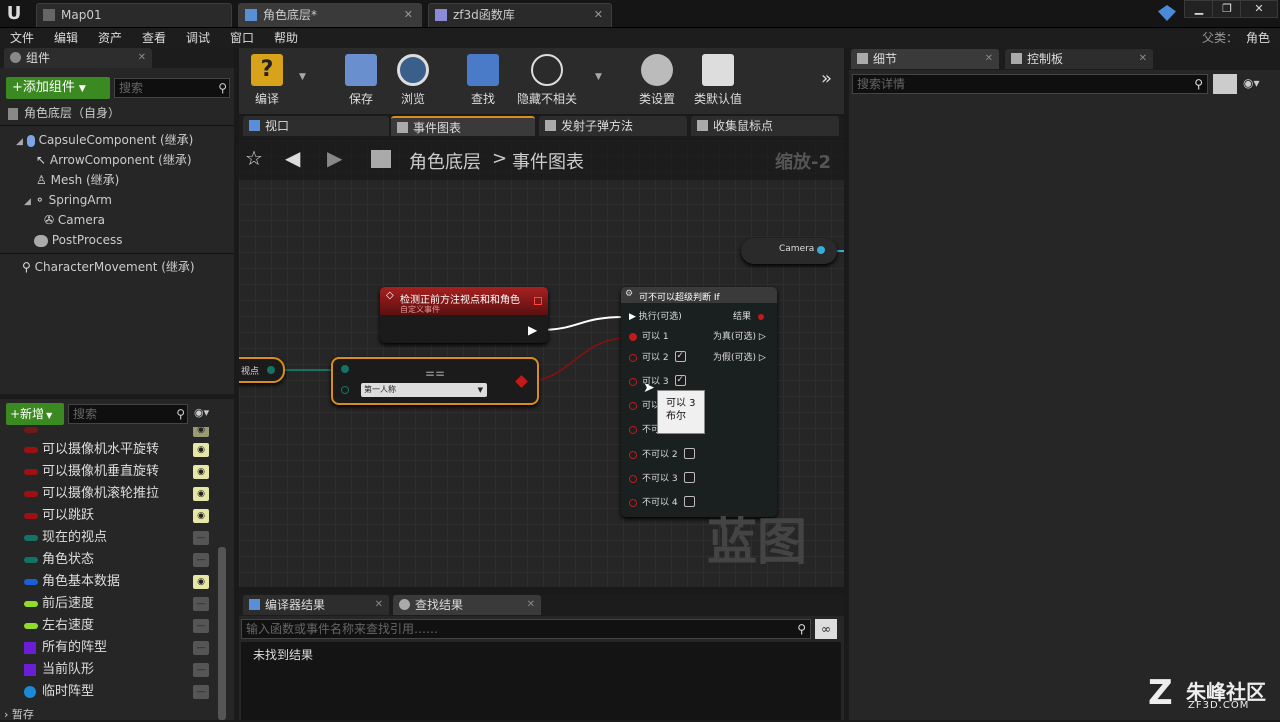 The image size is (1280, 722). What do you see at coordinates (198, 38) in the screenshot?
I see `menu-debug: 调试` at bounding box center [198, 38].